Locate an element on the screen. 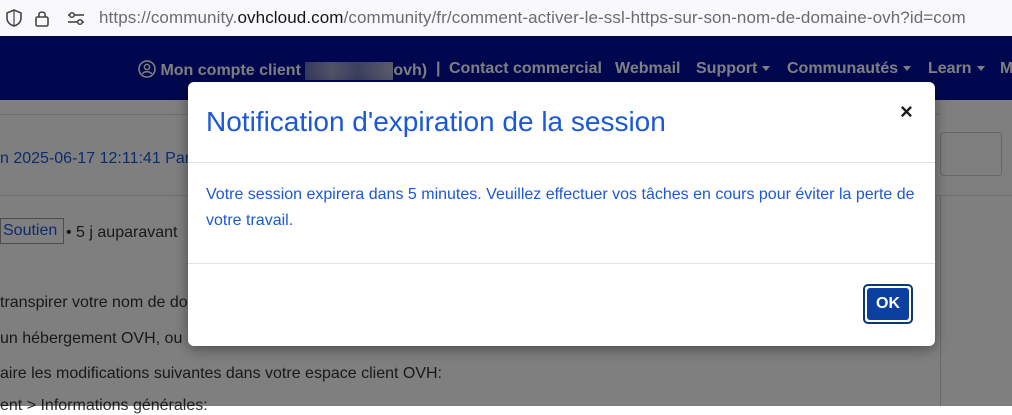 This screenshot has width=1012, height=415. shield-icon is located at coordinates (14, 18).